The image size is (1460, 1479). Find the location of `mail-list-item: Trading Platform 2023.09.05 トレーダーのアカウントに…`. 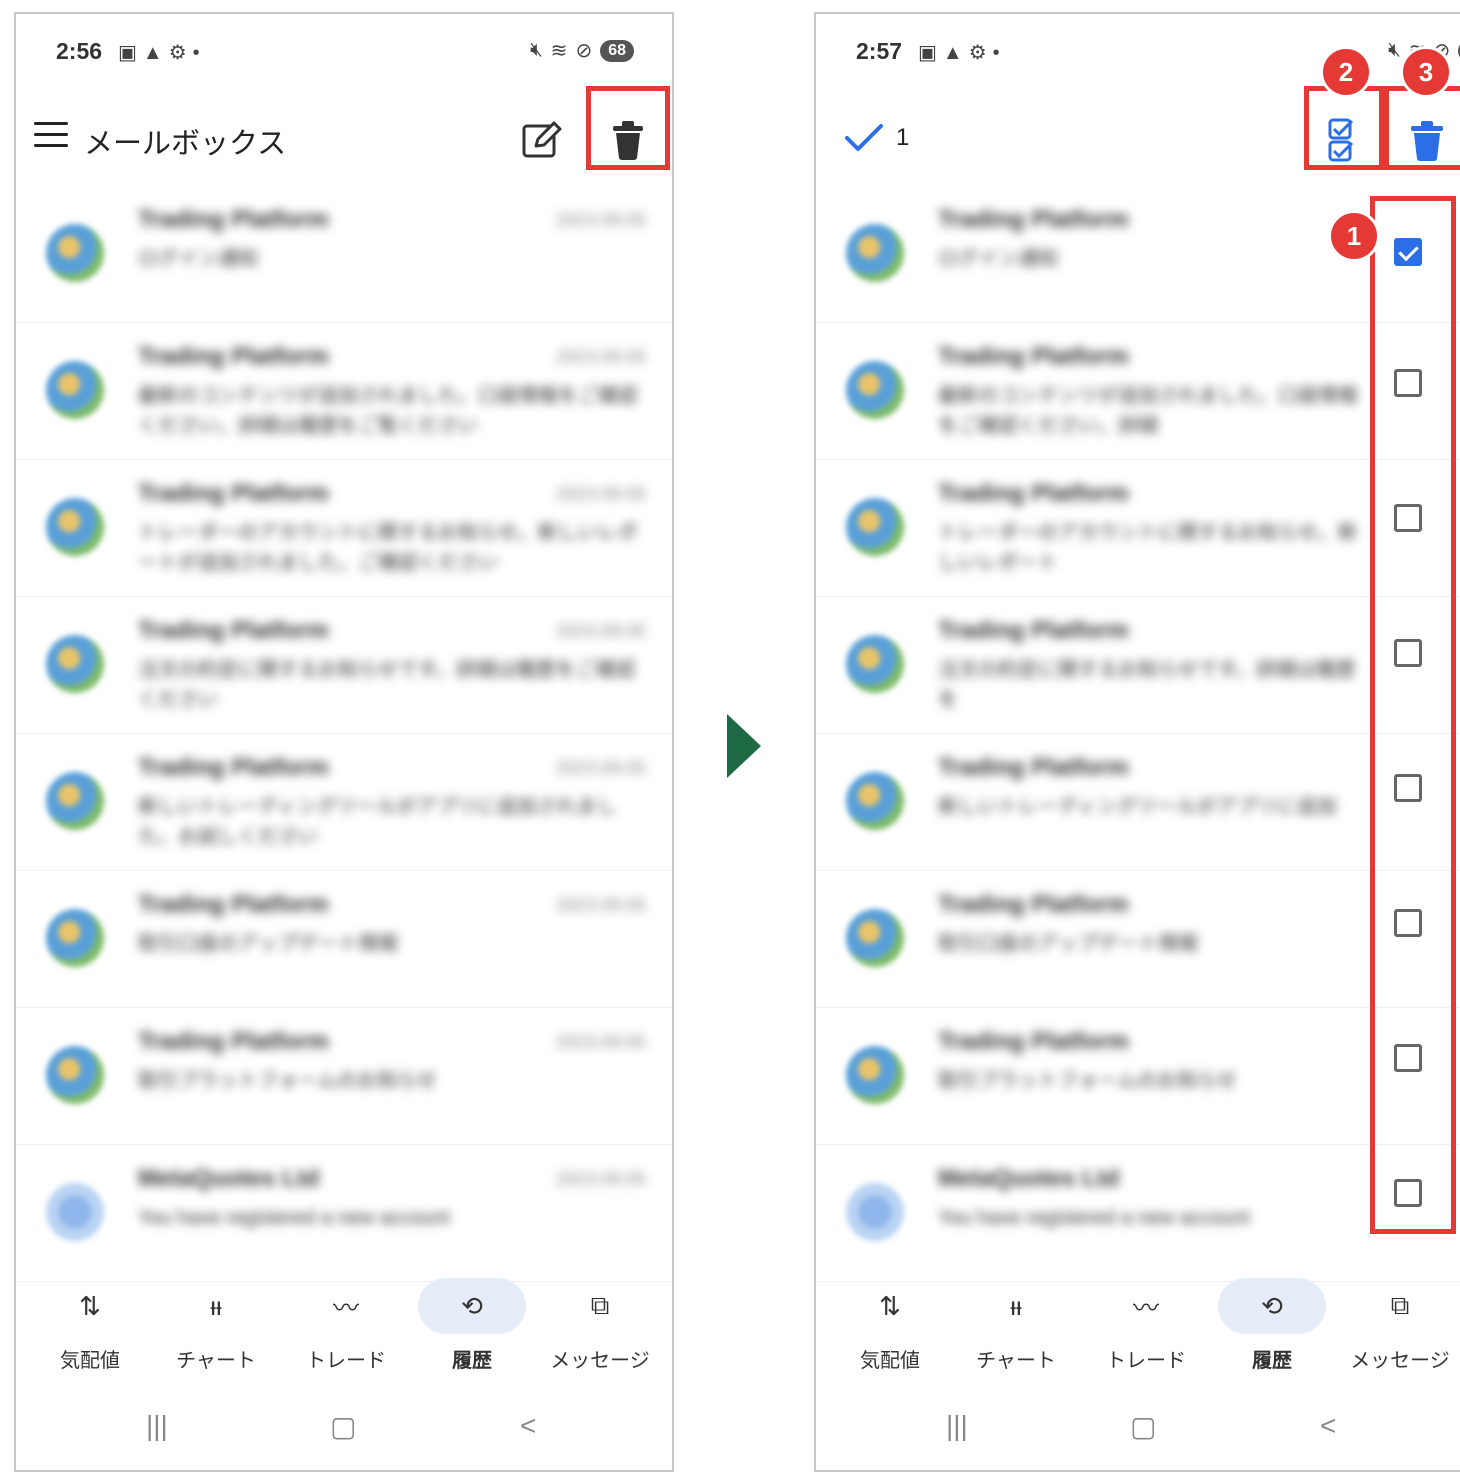

mail-list-item: Trading Platform 2023.09.05 トレーダーのアカウントに… is located at coordinates (344, 528).